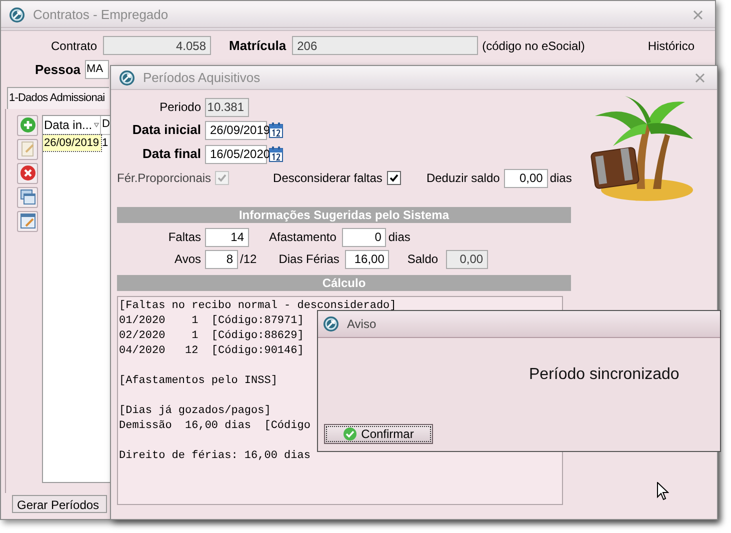 The image size is (731, 533). I want to click on calculation-line: 02/2020 1 [Código:88629], so click(211, 336).